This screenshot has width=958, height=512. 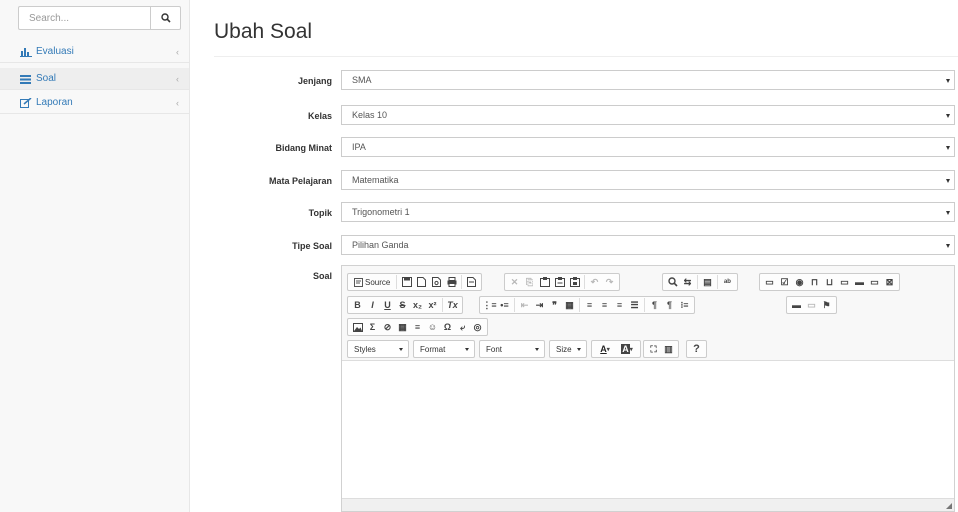 I want to click on styles-combo: Styles, so click(x=378, y=349).